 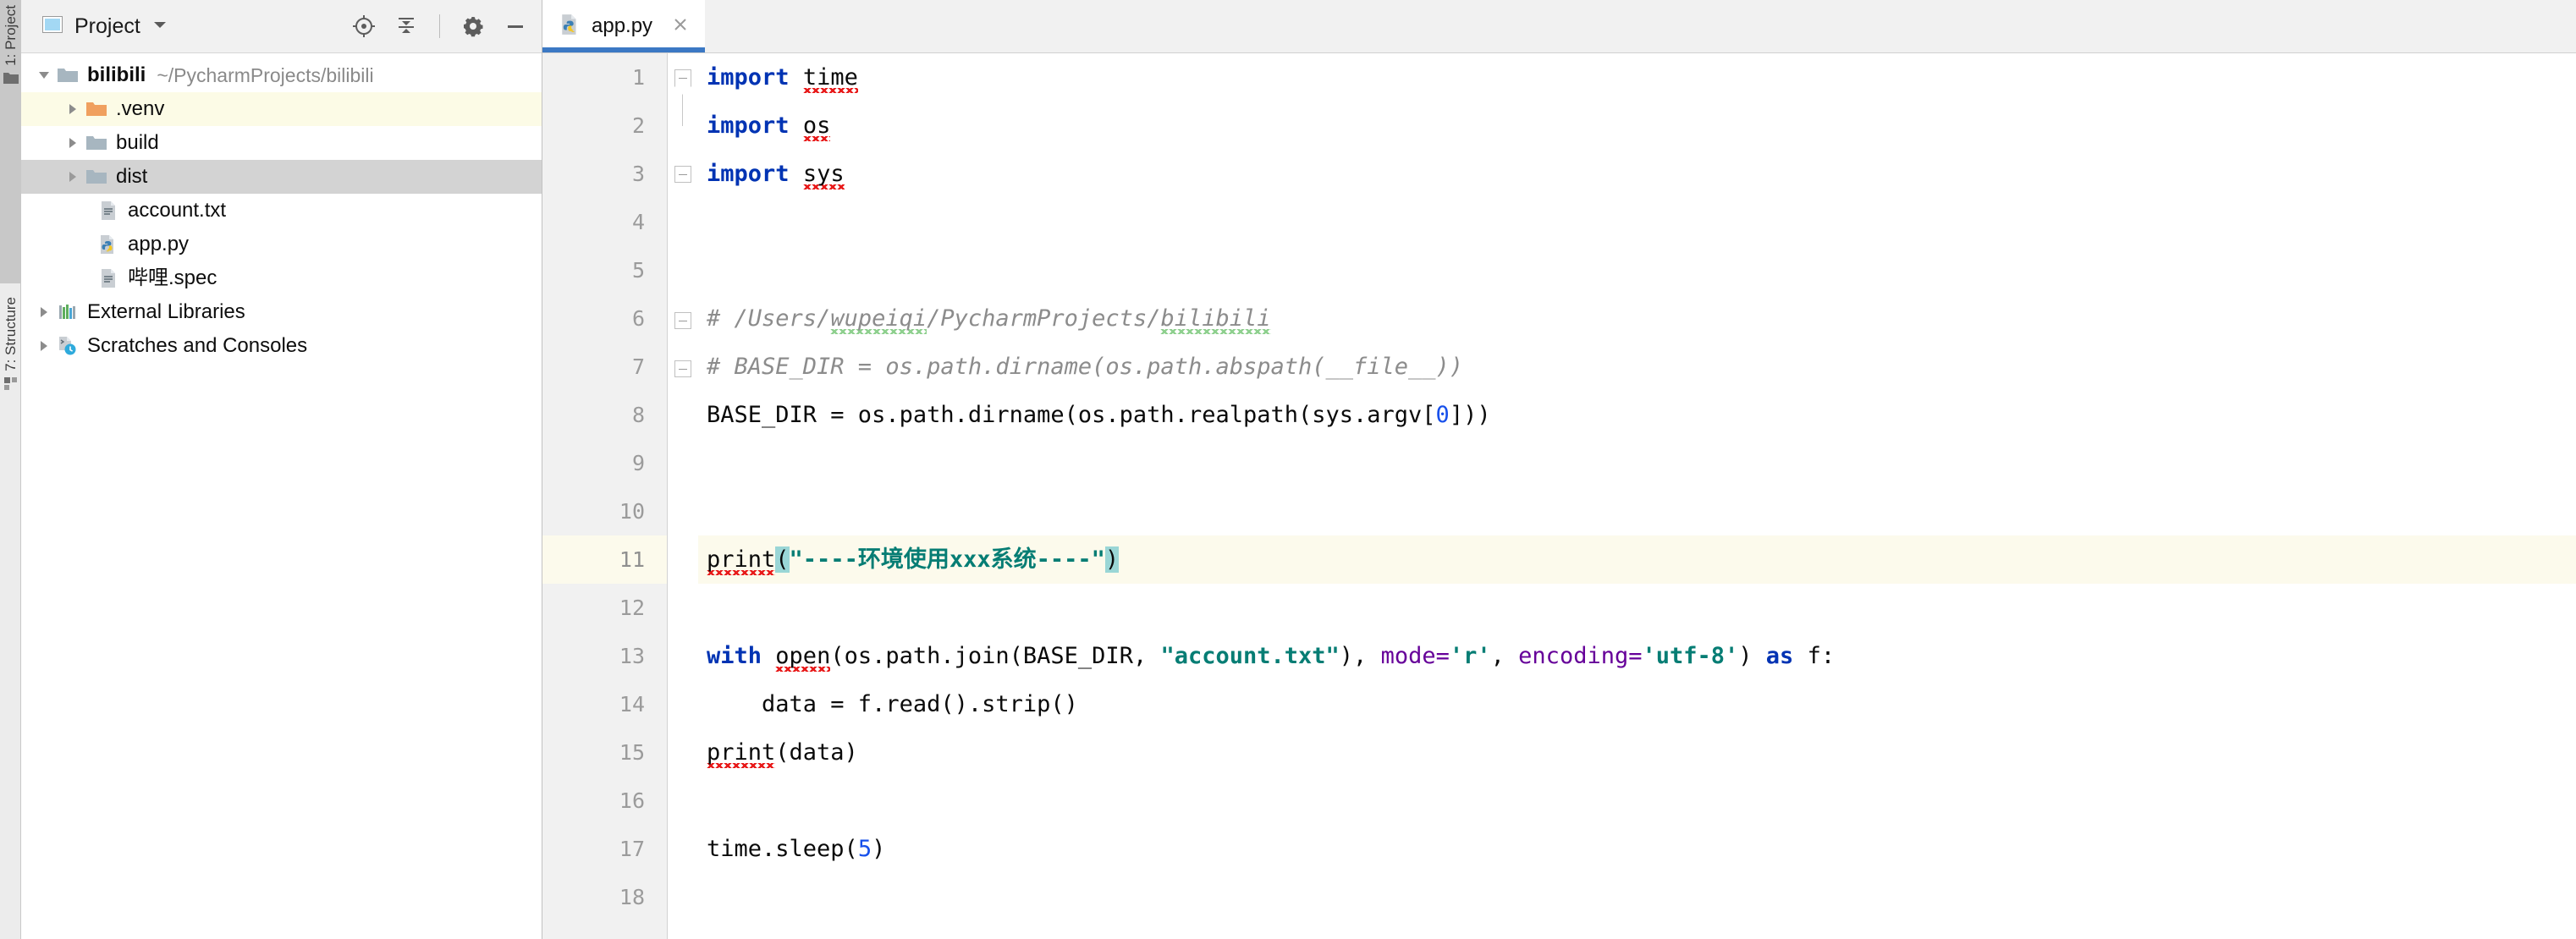 I want to click on tool-window-tab-structure: 7: Structure, so click(x=10, y=435).